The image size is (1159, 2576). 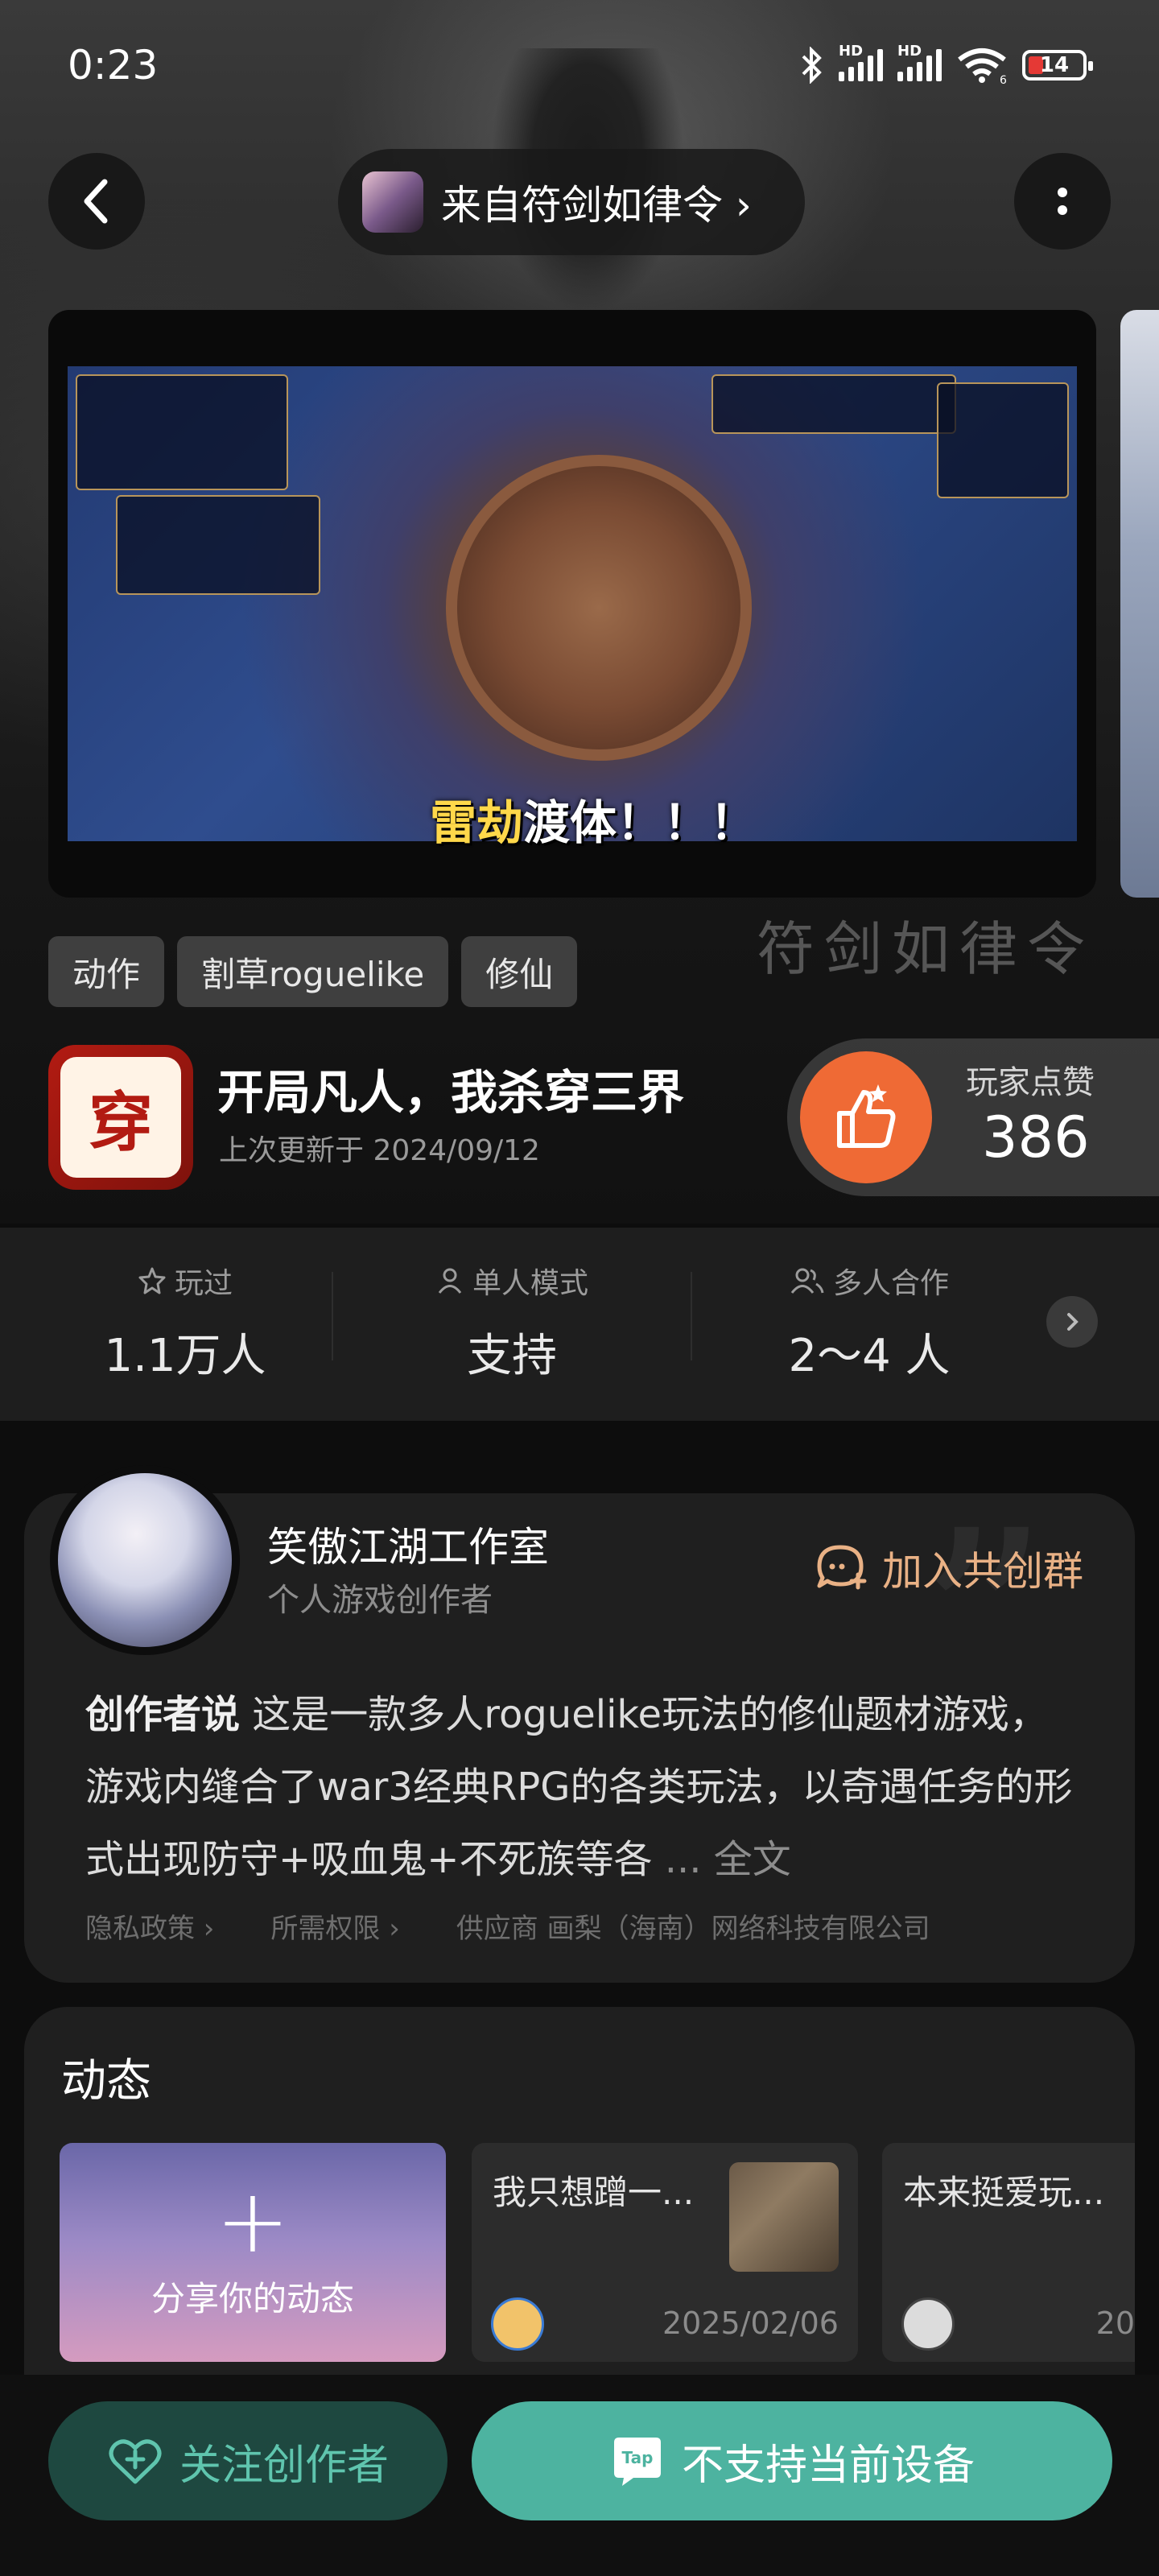 I want to click on post-thumbnail, so click(x=784, y=2217).